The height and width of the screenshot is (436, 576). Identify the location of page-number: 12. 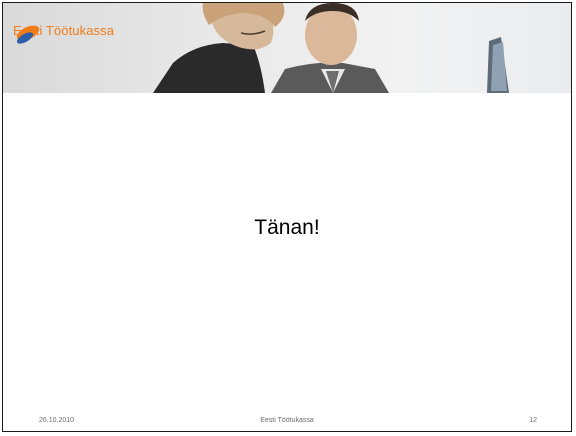
(533, 420).